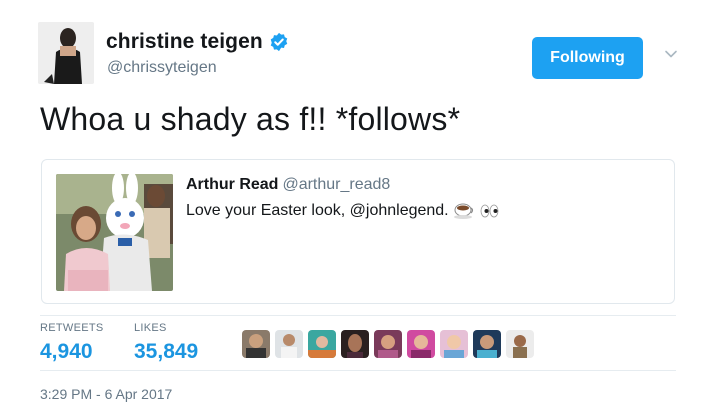 Image resolution: width=717 pixels, height=413 pixels. What do you see at coordinates (489, 211) in the screenshot?
I see `eyes-icon` at bounding box center [489, 211].